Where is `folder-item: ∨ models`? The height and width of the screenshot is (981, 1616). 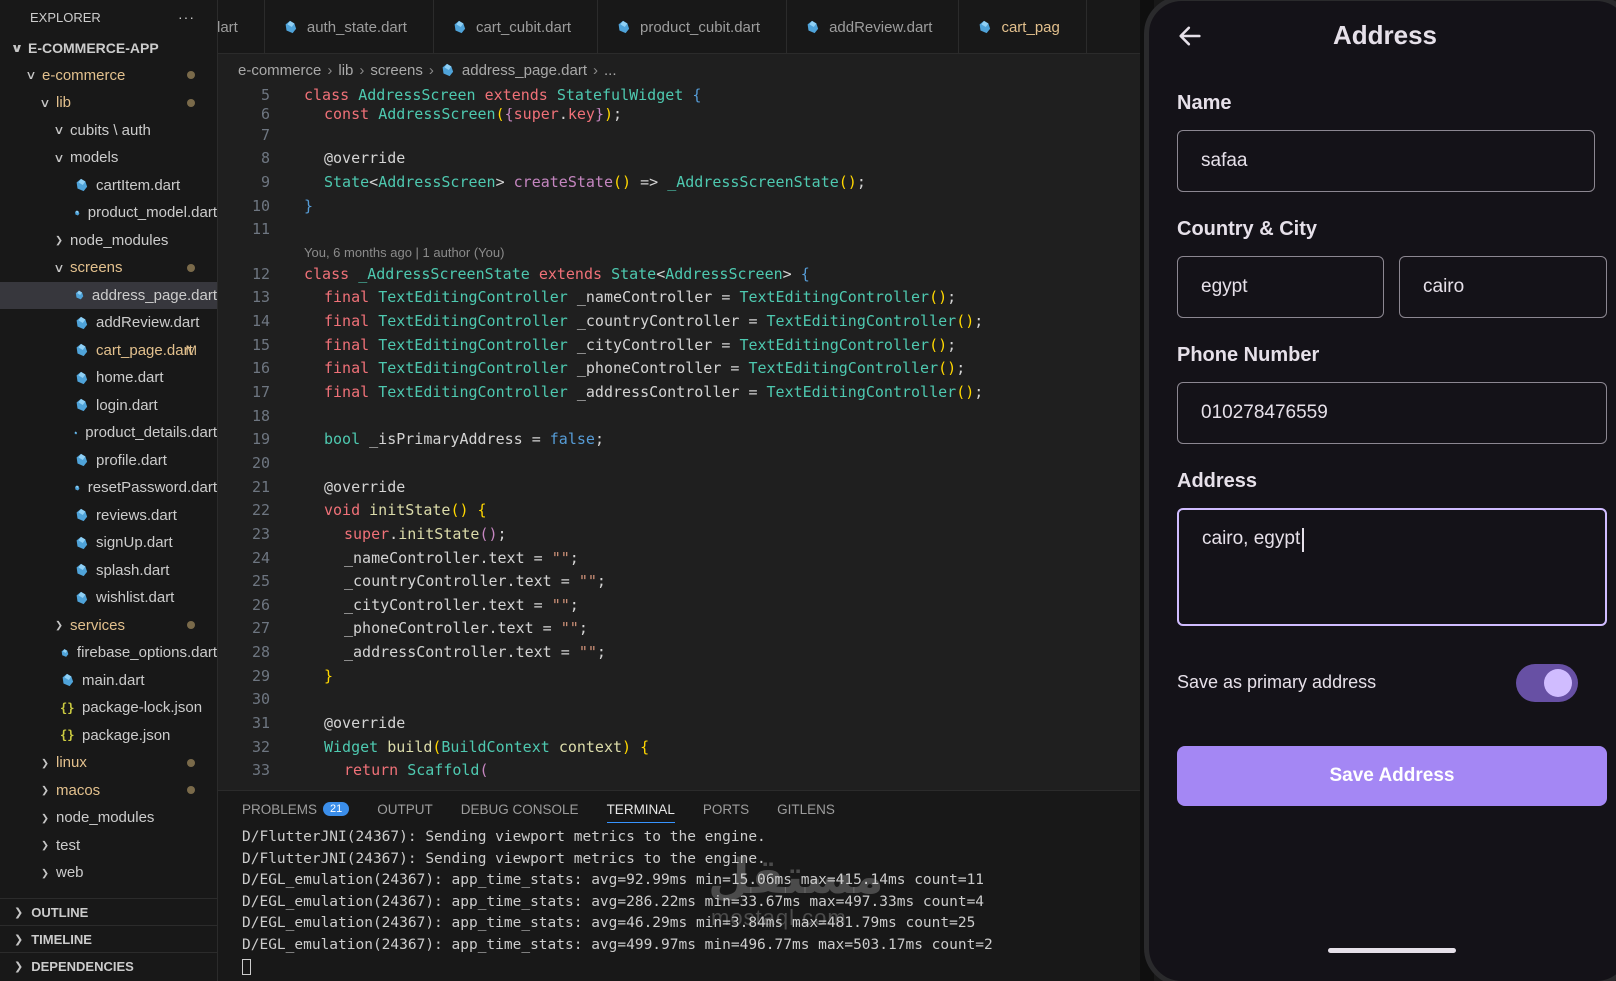 folder-item: ∨ models is located at coordinates (108, 158).